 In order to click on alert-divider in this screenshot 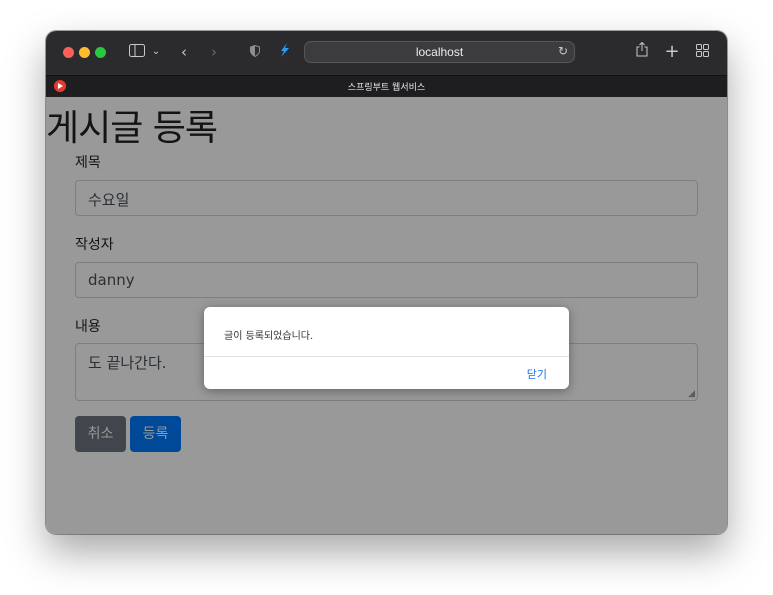, I will do `click(386, 356)`.